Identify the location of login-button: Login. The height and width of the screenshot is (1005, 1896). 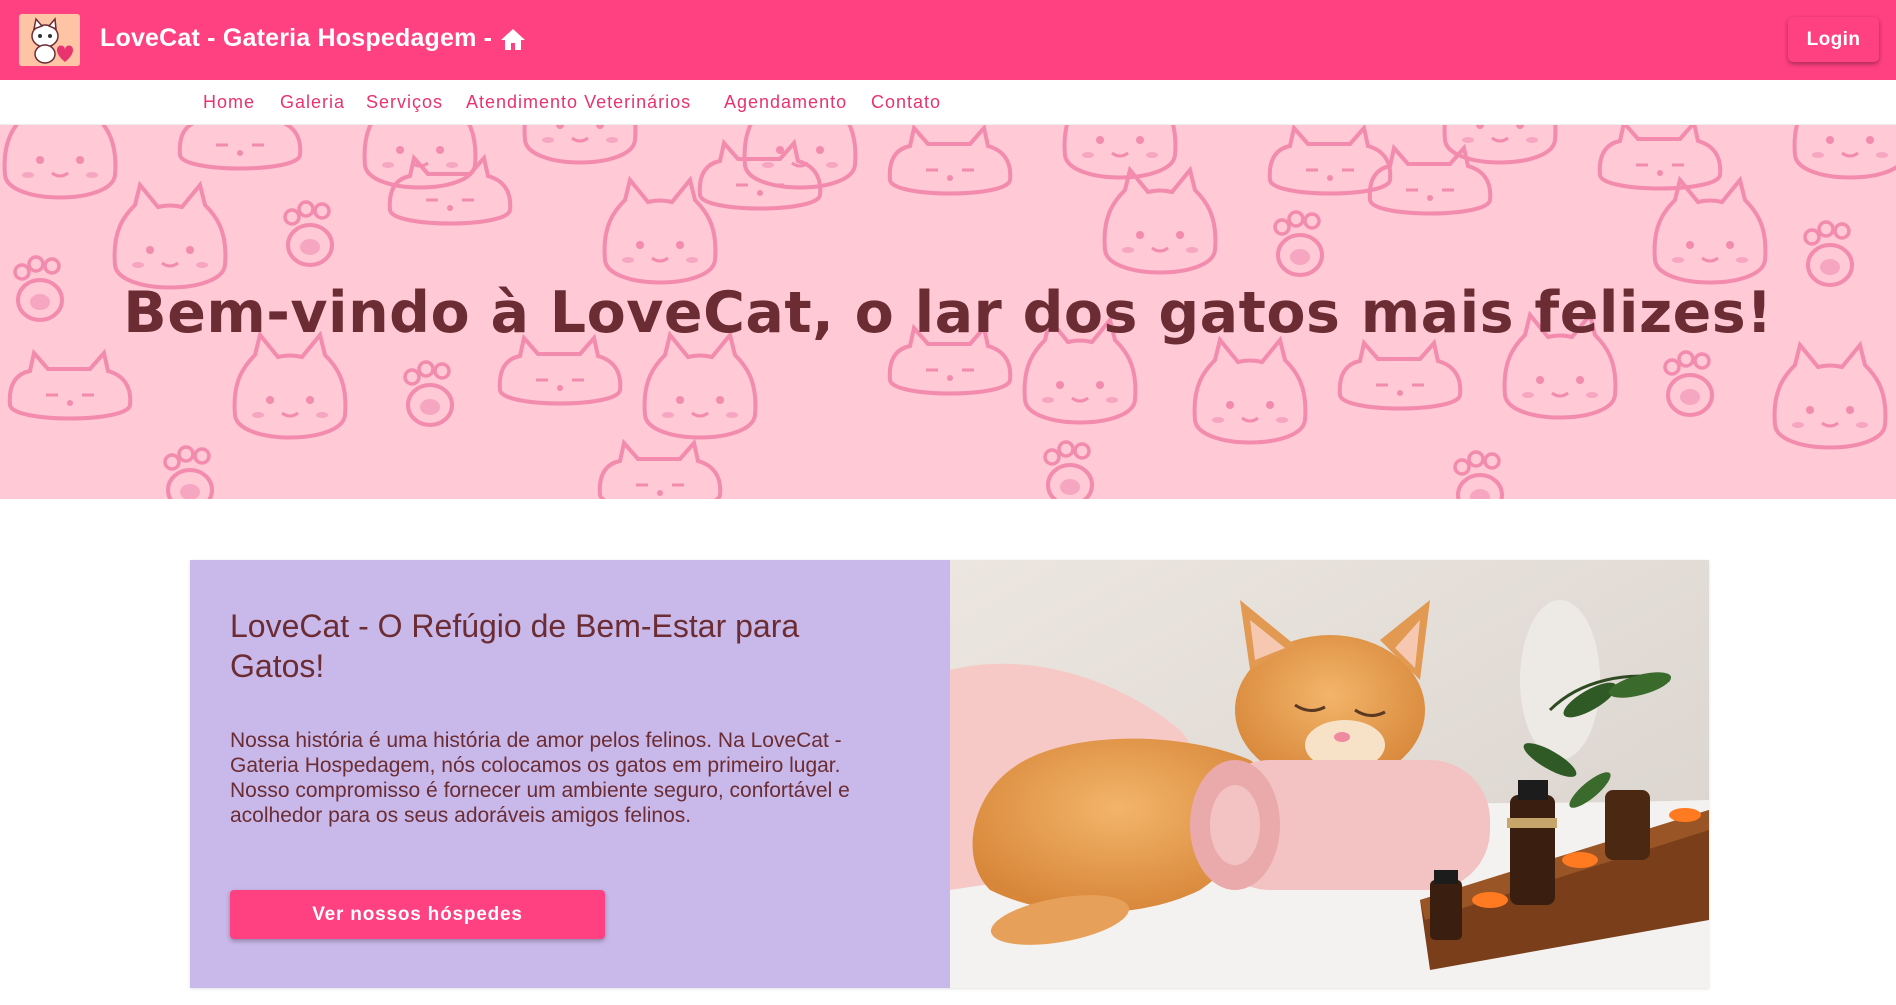
(1833, 39).